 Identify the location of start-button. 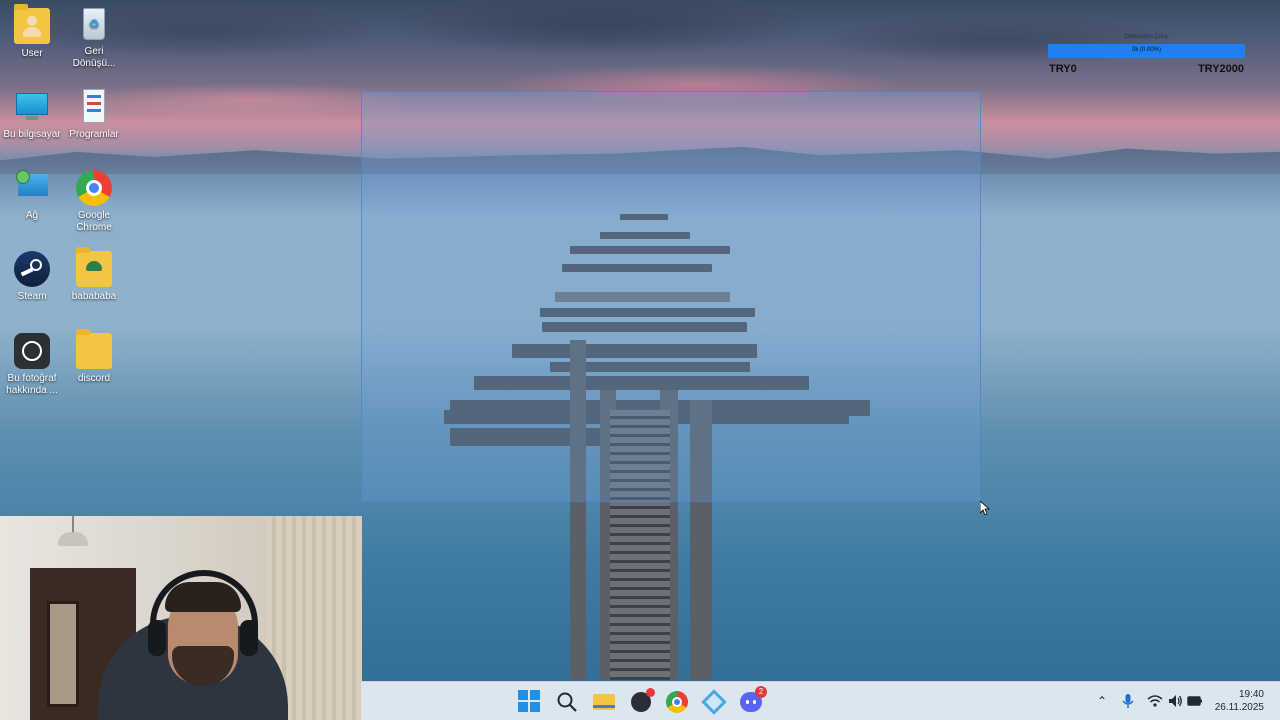
(530, 702).